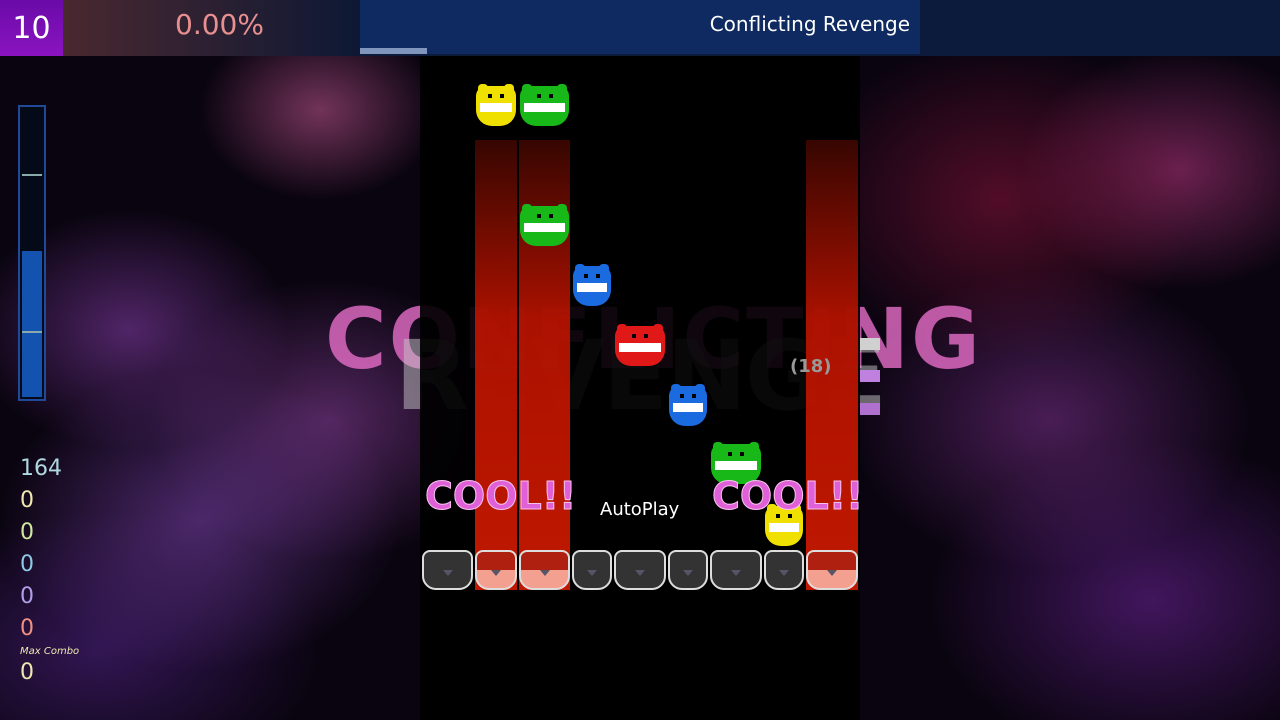 Image resolution: width=1280 pixels, height=720 pixels. I want to click on autoplay-label: AutoPlay, so click(640, 509).